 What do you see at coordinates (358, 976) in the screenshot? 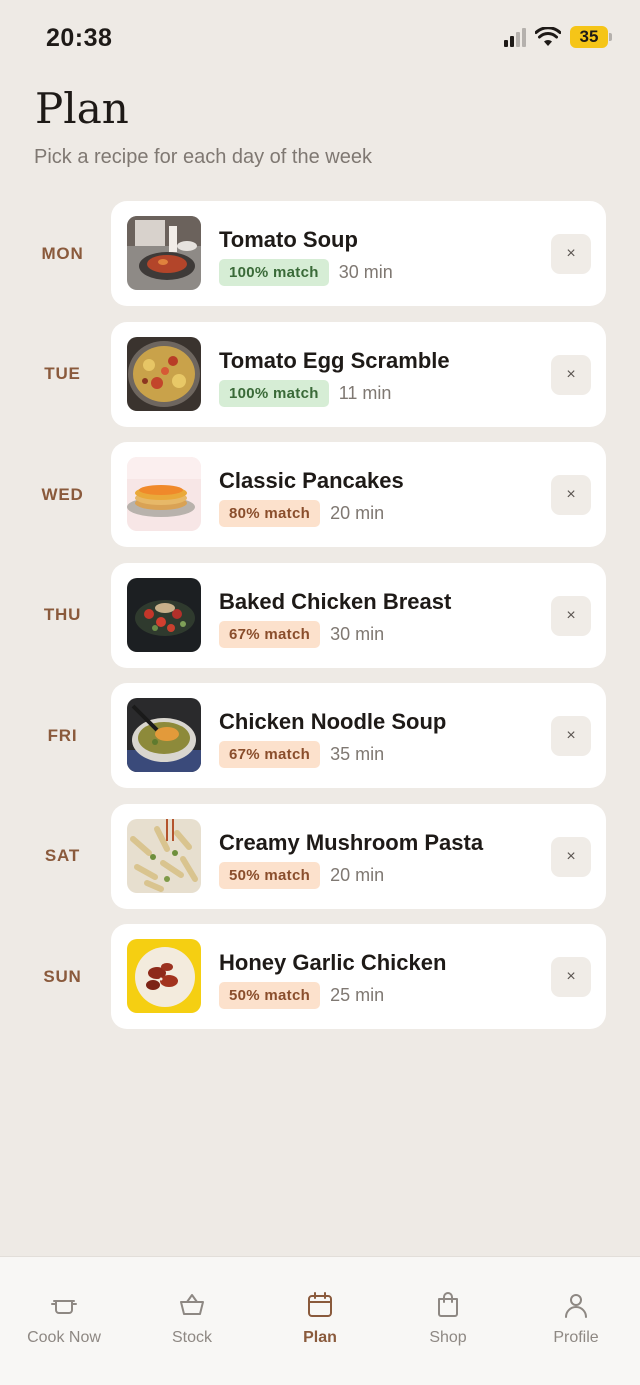
I see `recipe-card: Honey Garlic Chicken 50% match 25 min ×` at bounding box center [358, 976].